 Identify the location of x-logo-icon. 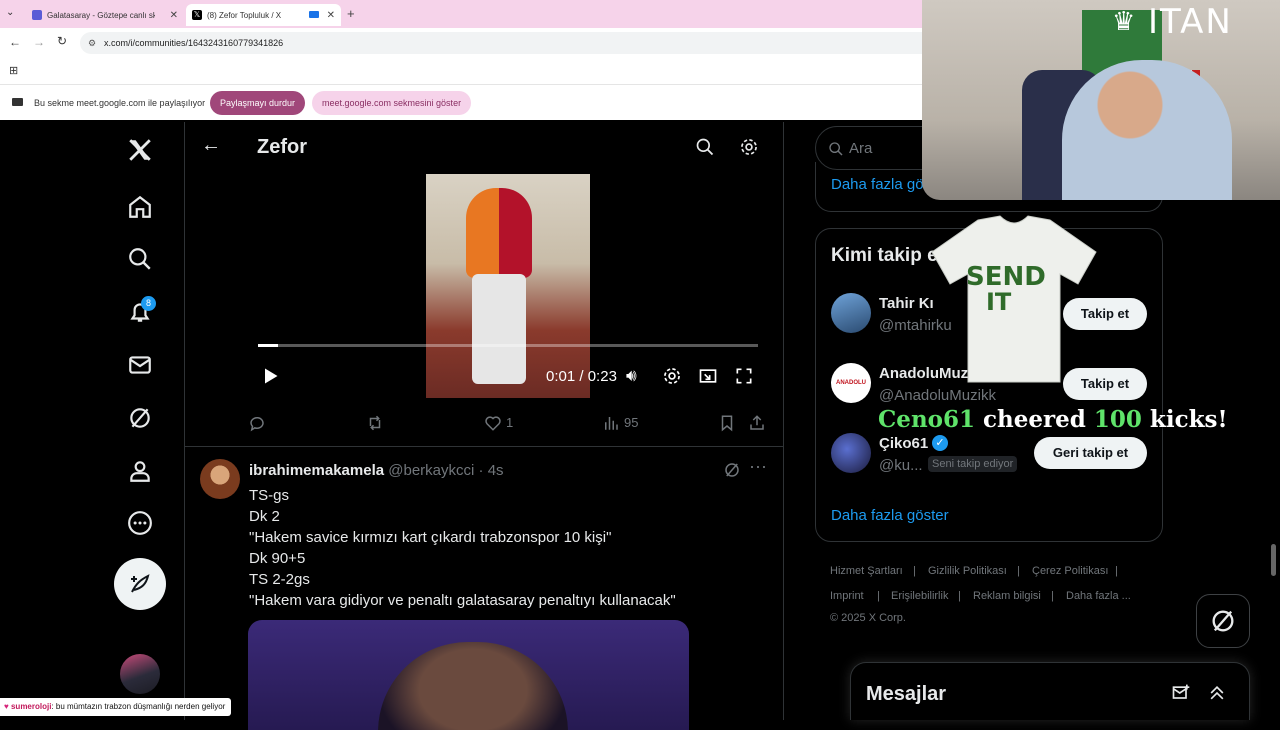
(140, 150).